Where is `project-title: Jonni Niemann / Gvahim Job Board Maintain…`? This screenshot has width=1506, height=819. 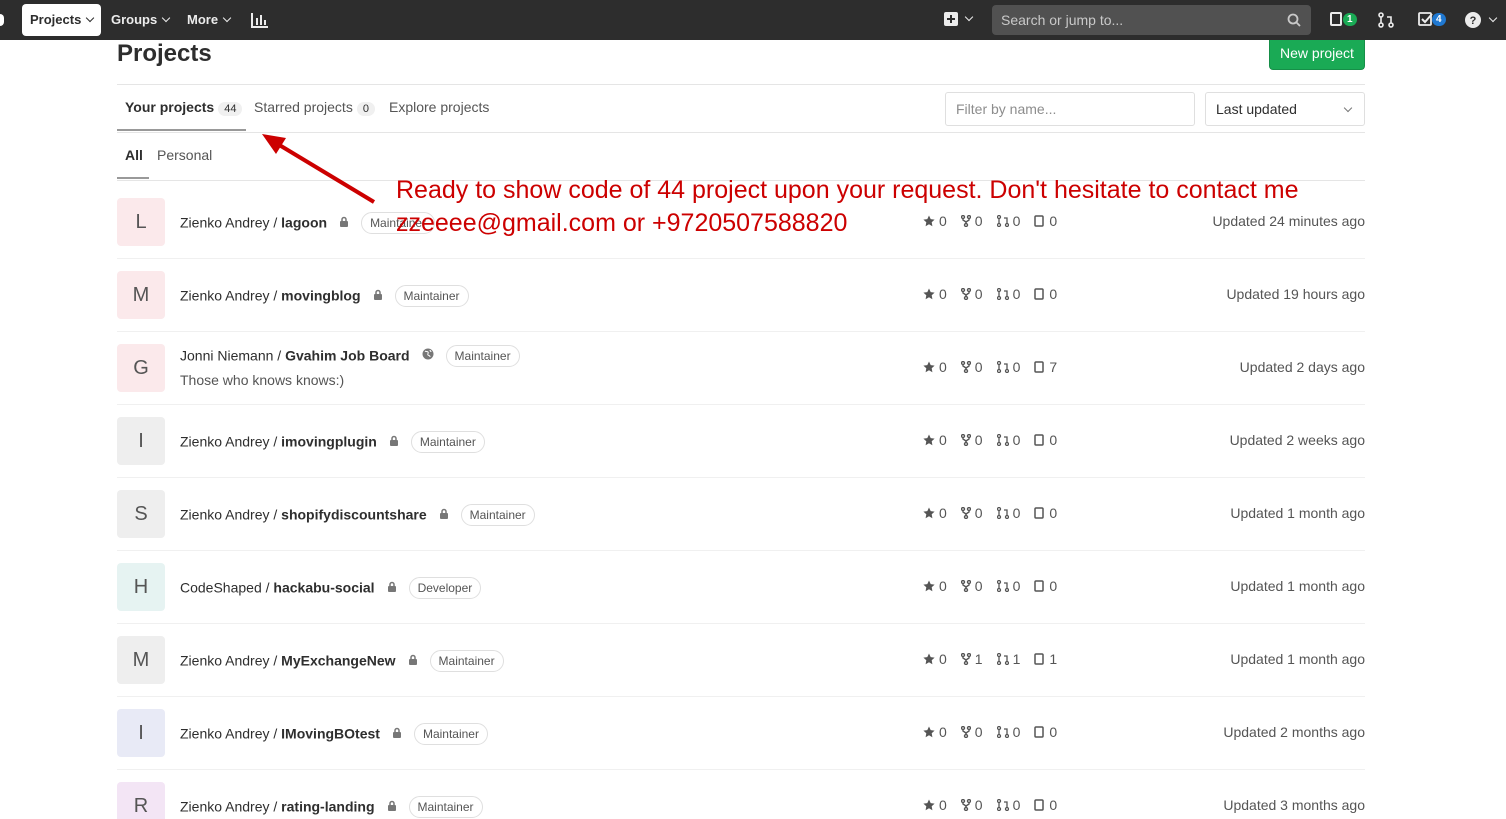 project-title: Jonni Niemann / Gvahim Job Board Maintain… is located at coordinates (350, 356).